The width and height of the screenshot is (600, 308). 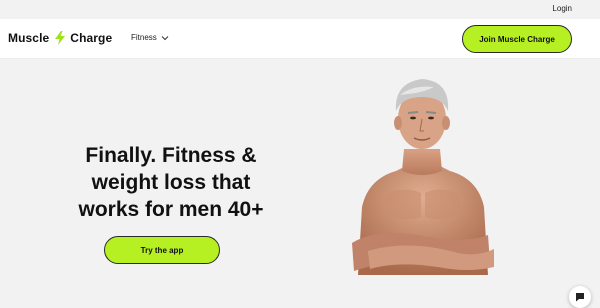 I want to click on nav-fitness-dropdown: Fitness, so click(x=150, y=37).